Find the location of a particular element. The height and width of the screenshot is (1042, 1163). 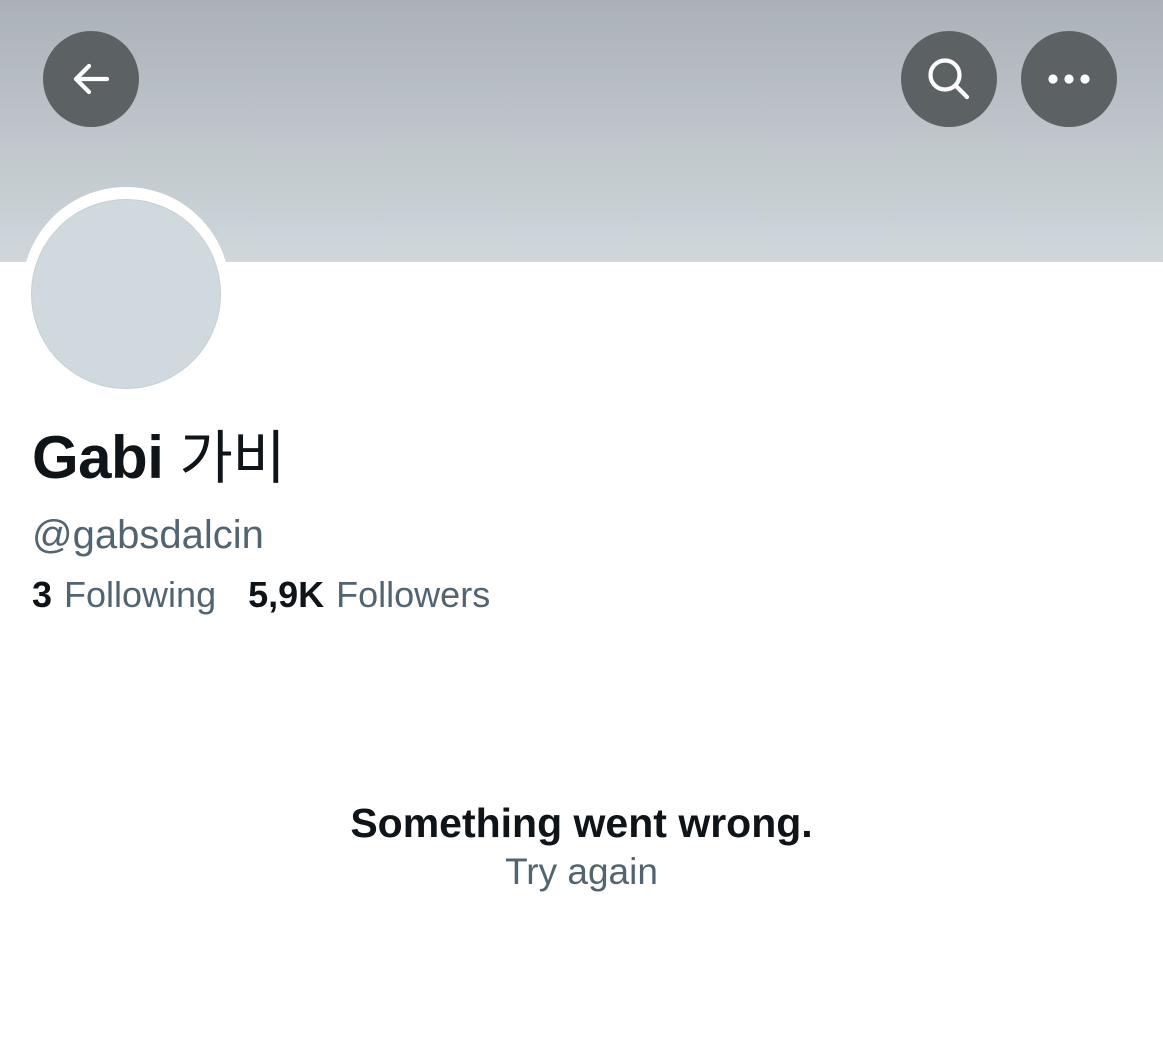

back-button is located at coordinates (91, 79).